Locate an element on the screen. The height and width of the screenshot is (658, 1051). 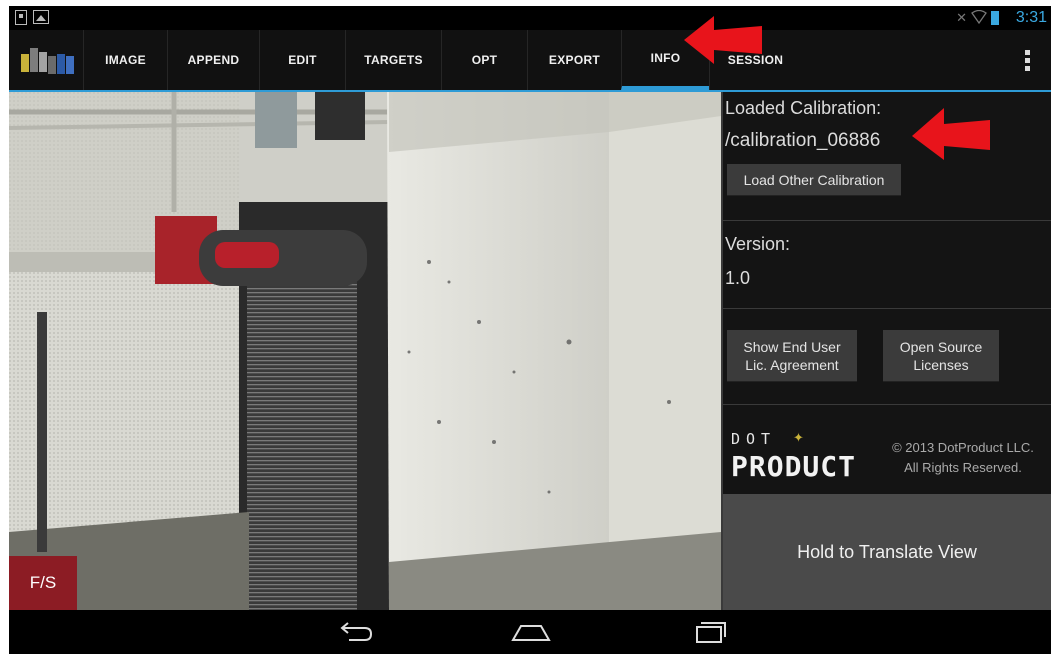
oss-label-line2: Licenses is located at coordinates (941, 364).